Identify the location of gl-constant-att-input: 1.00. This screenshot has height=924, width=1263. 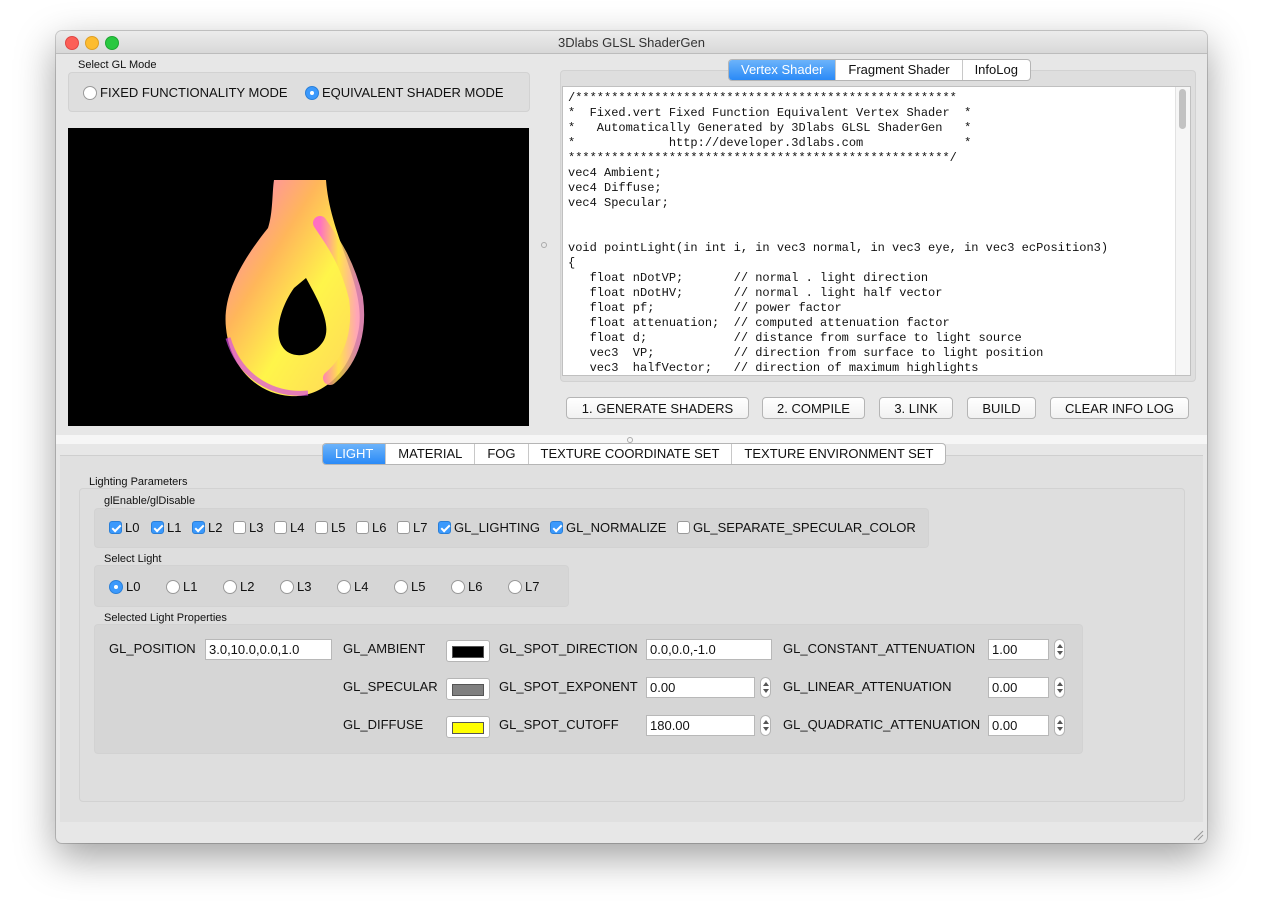
(1018, 649).